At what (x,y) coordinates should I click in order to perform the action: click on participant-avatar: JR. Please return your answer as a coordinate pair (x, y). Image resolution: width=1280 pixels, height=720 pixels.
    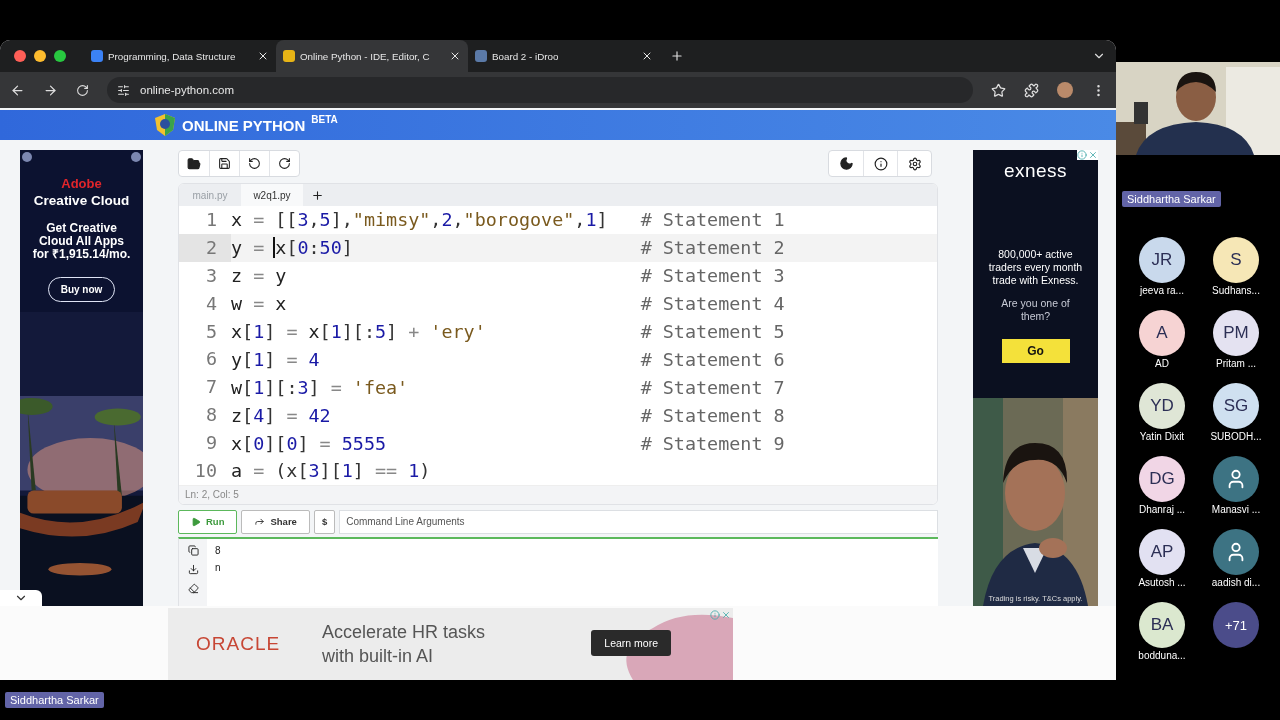
    Looking at the image, I should click on (1162, 260).